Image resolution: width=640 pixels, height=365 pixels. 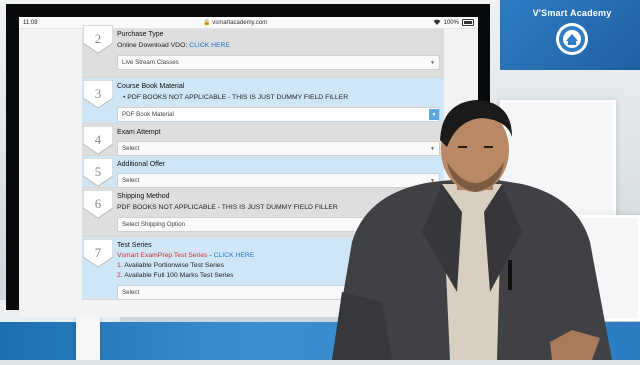 What do you see at coordinates (162, 255) in the screenshot?
I see `test-series-label: Vsmart ExamPrep Test Series` at bounding box center [162, 255].